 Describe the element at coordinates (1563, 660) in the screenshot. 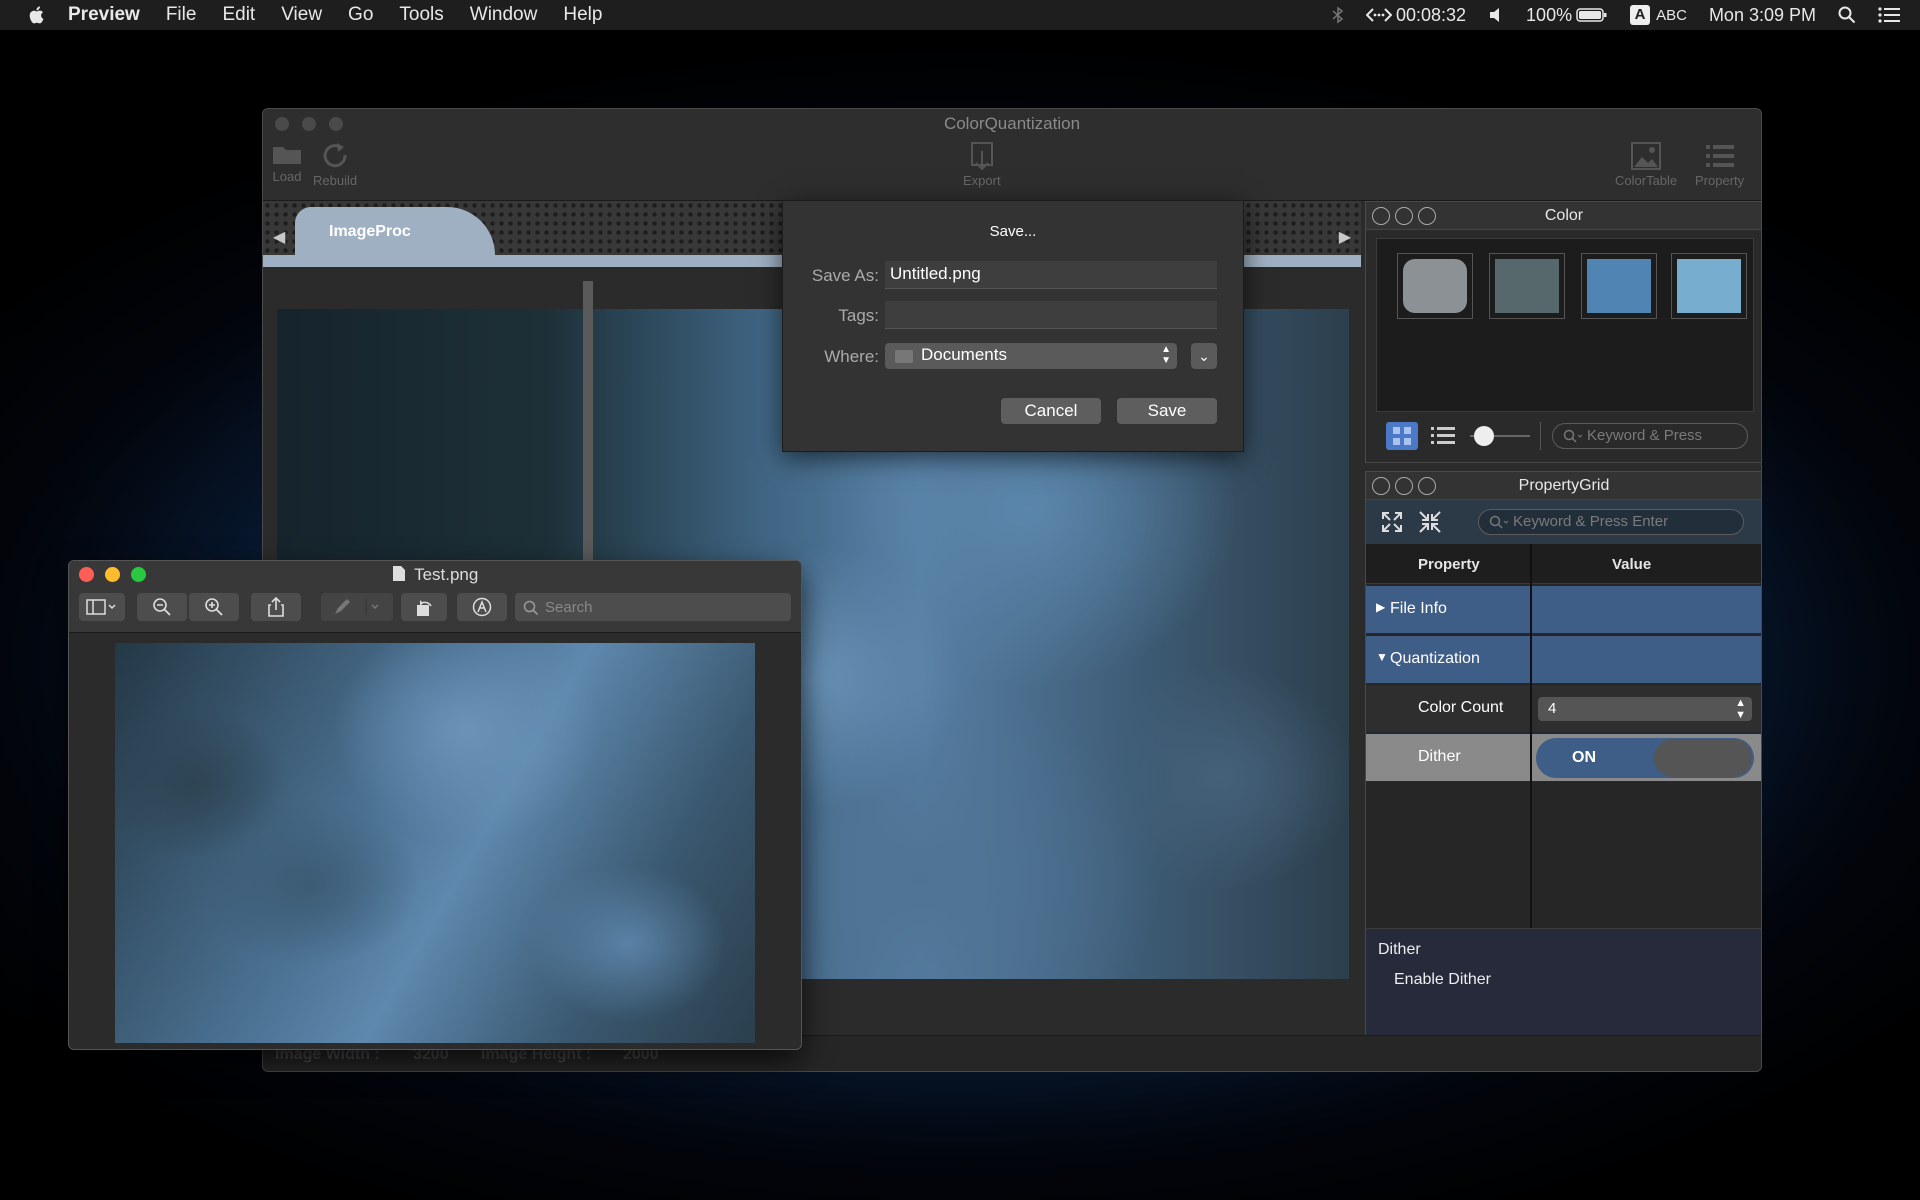

I see `row-quantization: ▼ Quantization` at that location.